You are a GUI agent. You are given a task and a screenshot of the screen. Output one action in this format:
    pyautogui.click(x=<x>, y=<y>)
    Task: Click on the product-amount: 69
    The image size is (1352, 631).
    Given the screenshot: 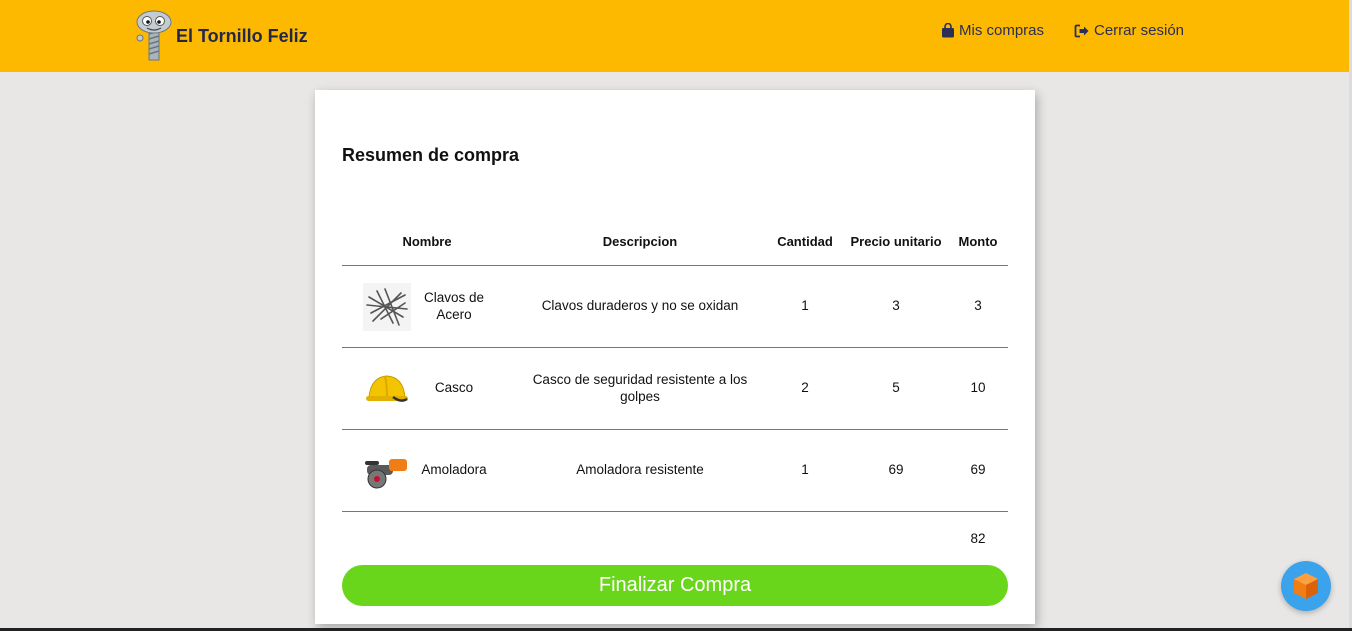 What is the action you would take?
    pyautogui.click(x=978, y=470)
    